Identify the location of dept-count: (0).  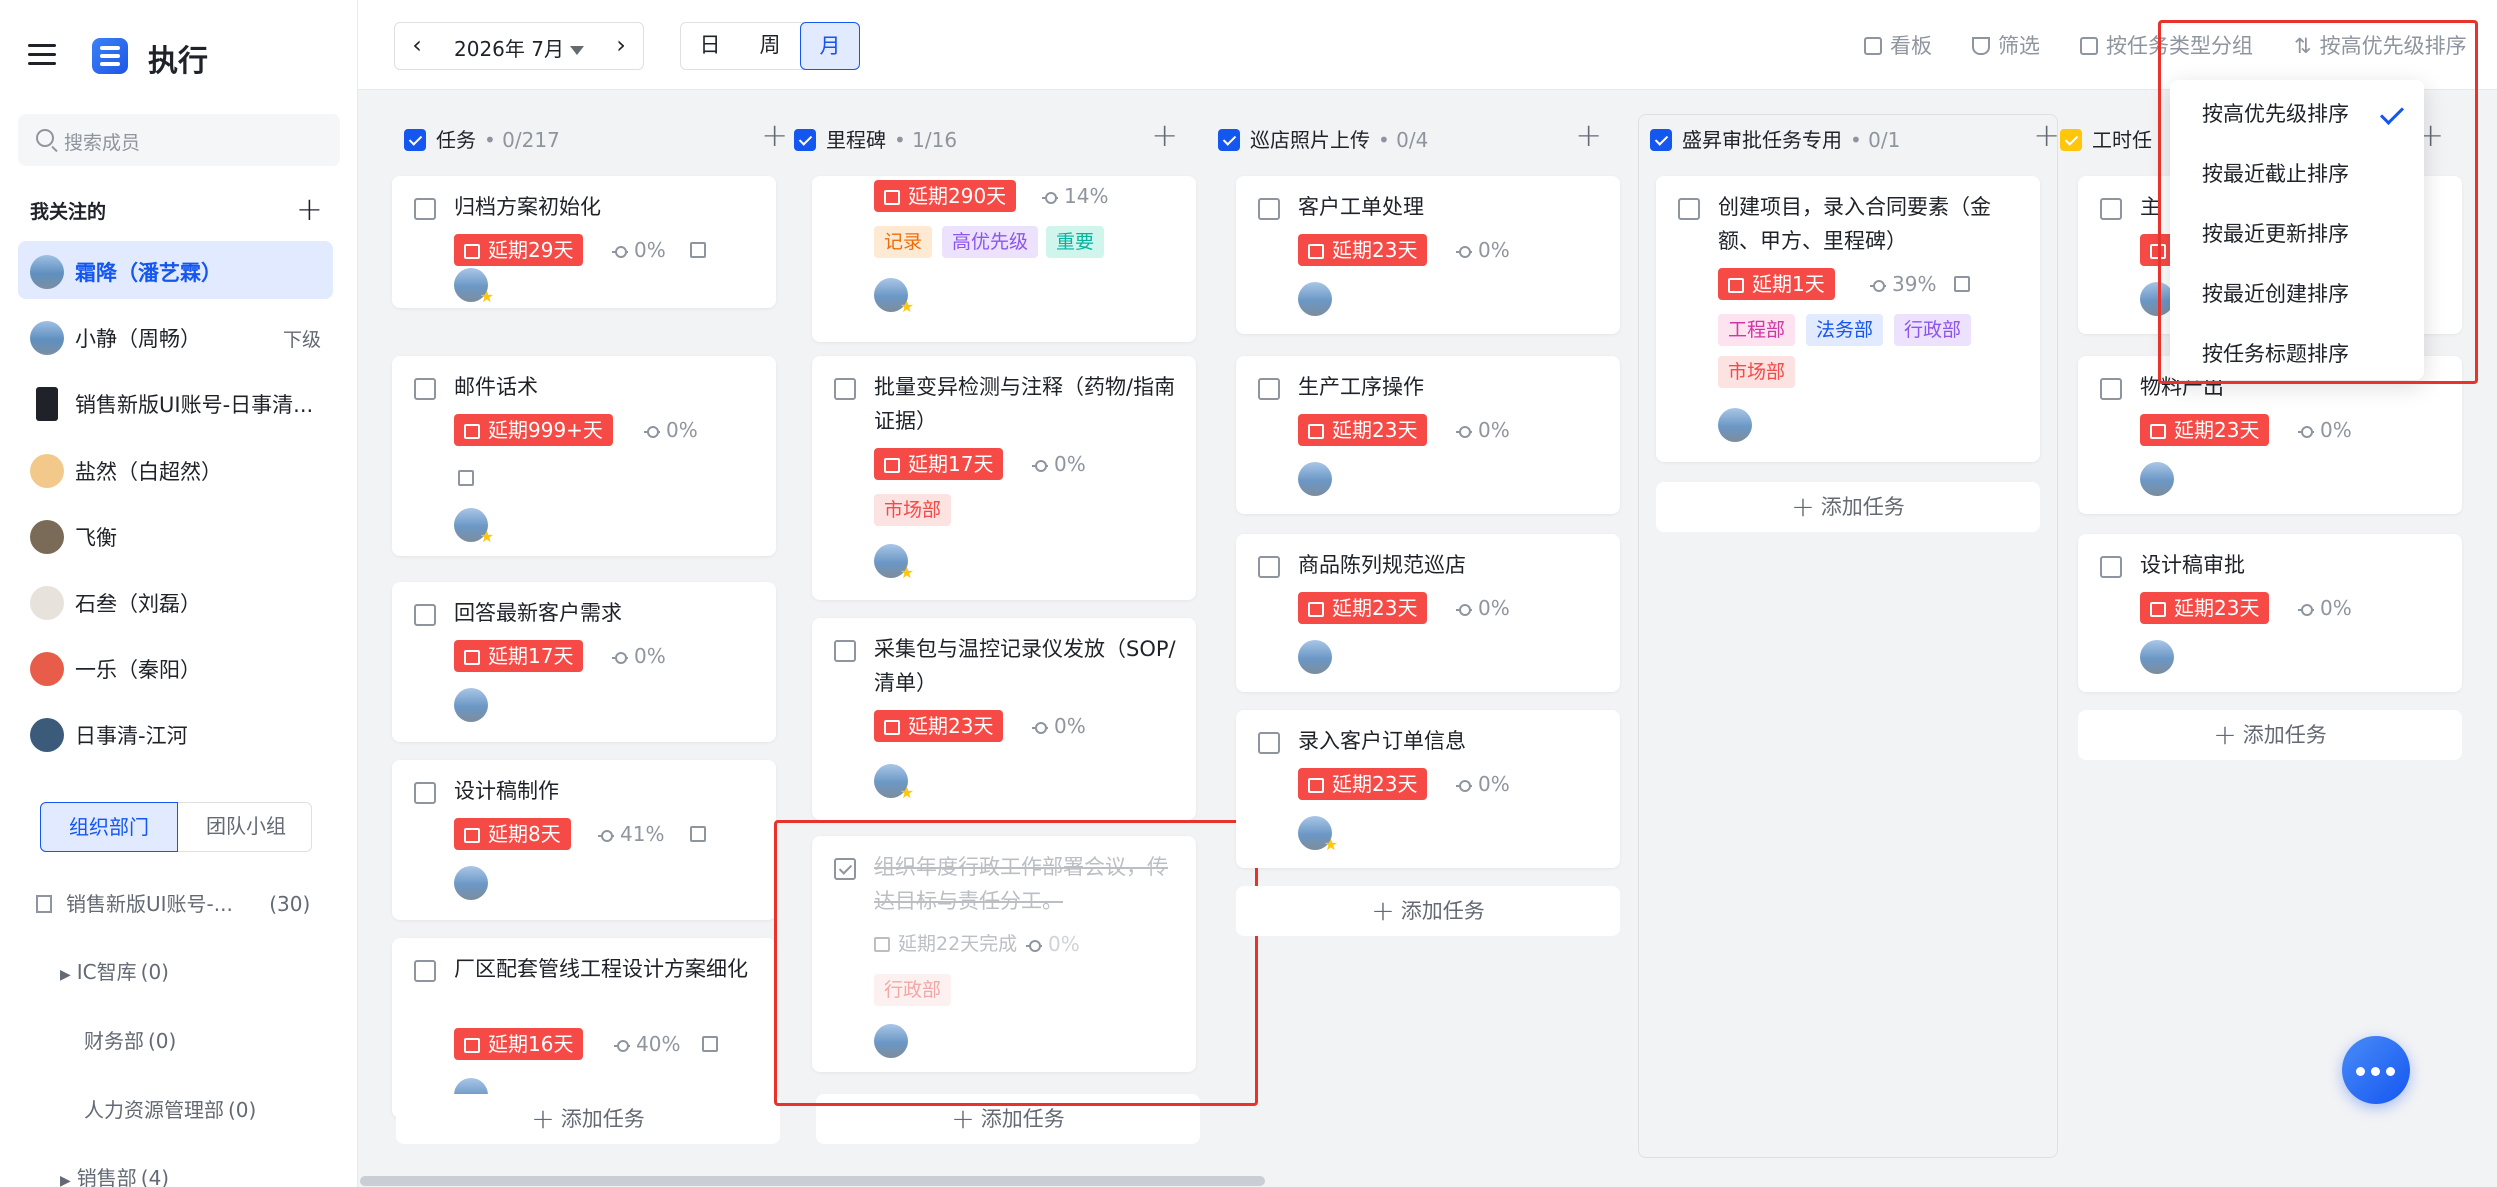
(242, 1110).